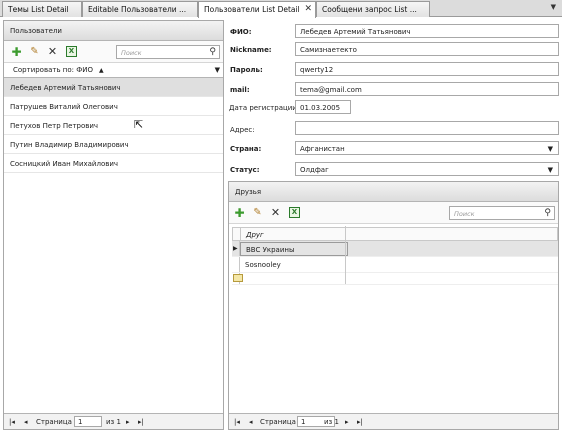 Image resolution: width=562 pixels, height=432 pixels. What do you see at coordinates (314, 170) in the screenshot?
I see `status-value: Олдфаг` at bounding box center [314, 170].